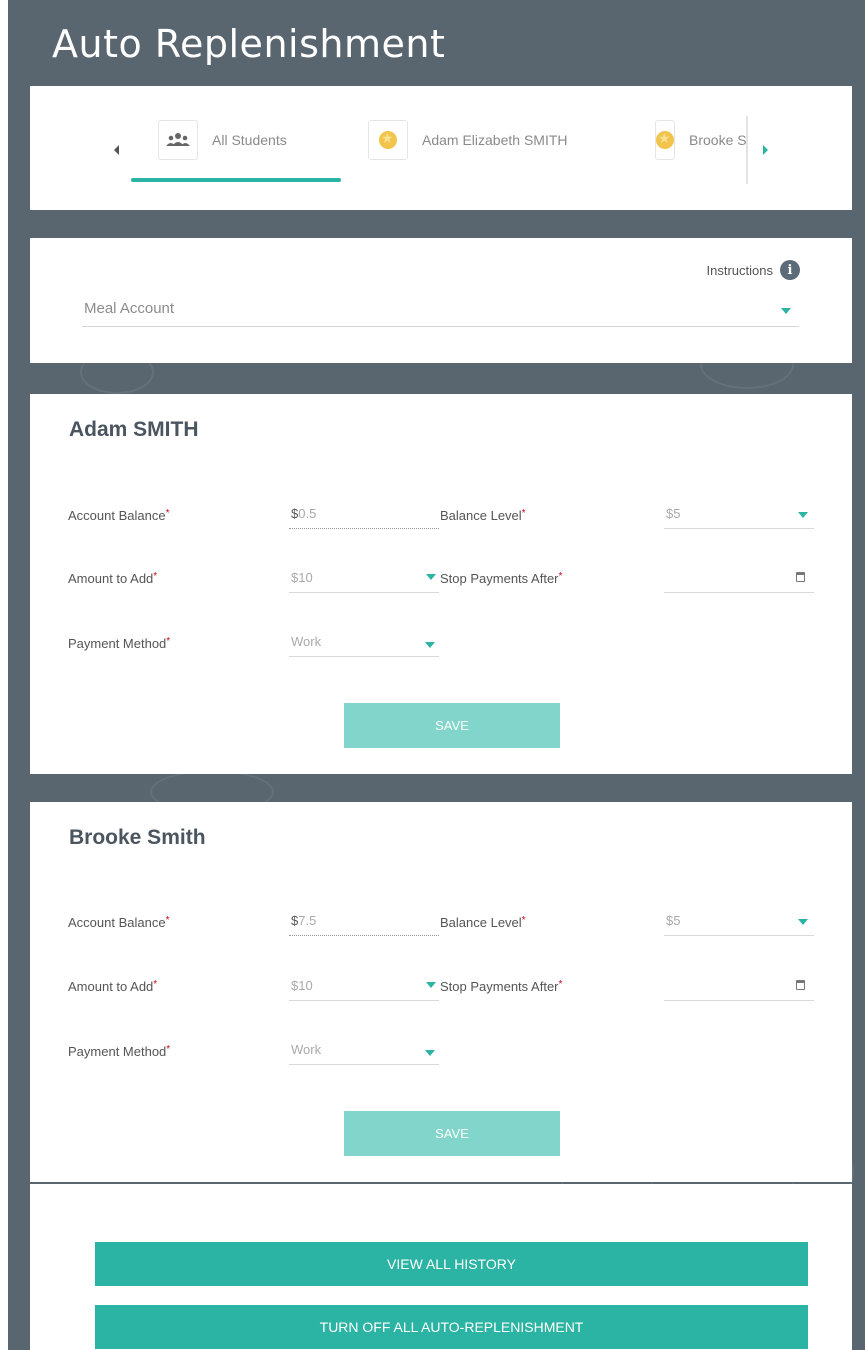 The image size is (865, 1350). I want to click on instructions-label: Instructions, so click(739, 270).